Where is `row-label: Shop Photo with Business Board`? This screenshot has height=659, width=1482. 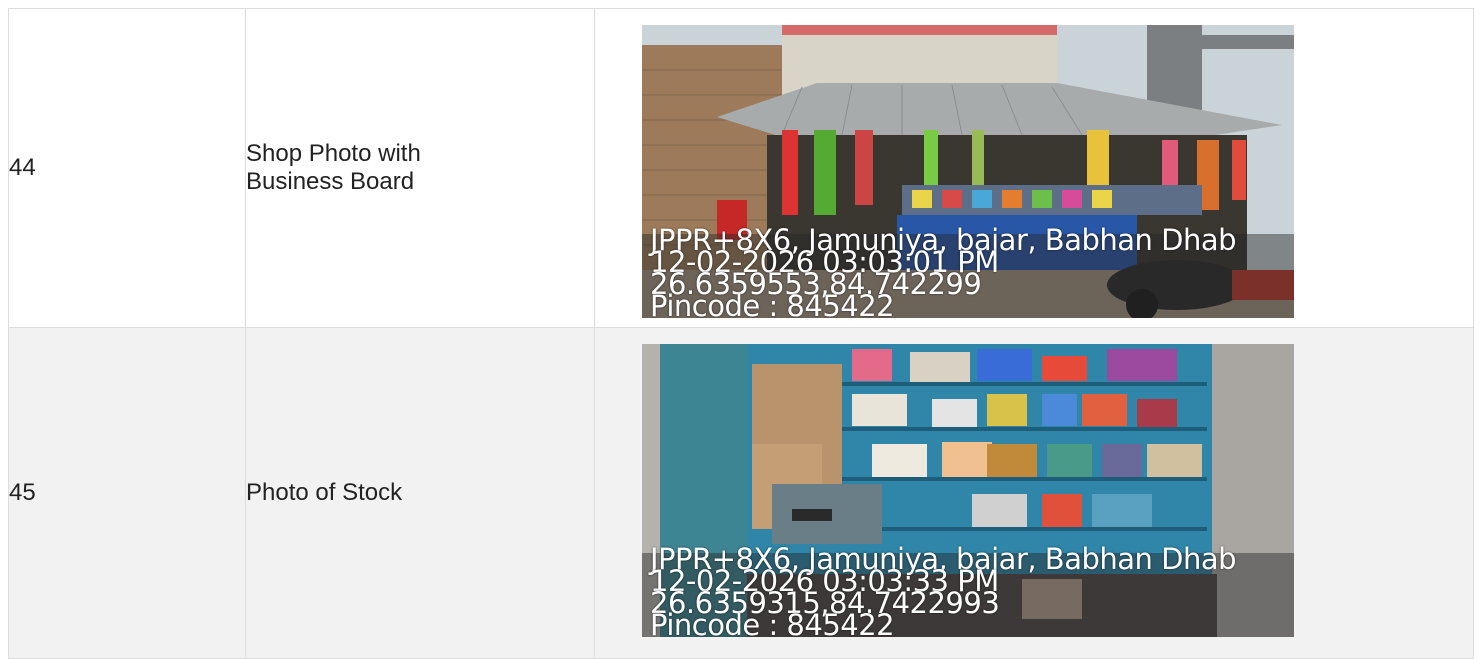
row-label: Shop Photo with Business Board is located at coordinates (333, 167).